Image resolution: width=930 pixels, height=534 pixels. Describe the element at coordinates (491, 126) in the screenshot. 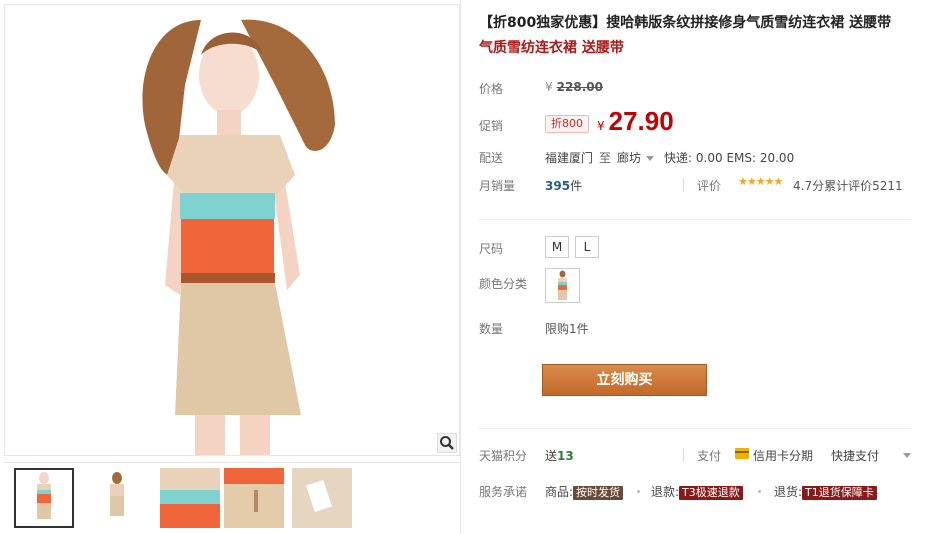

I see `promo-label: 促销` at that location.